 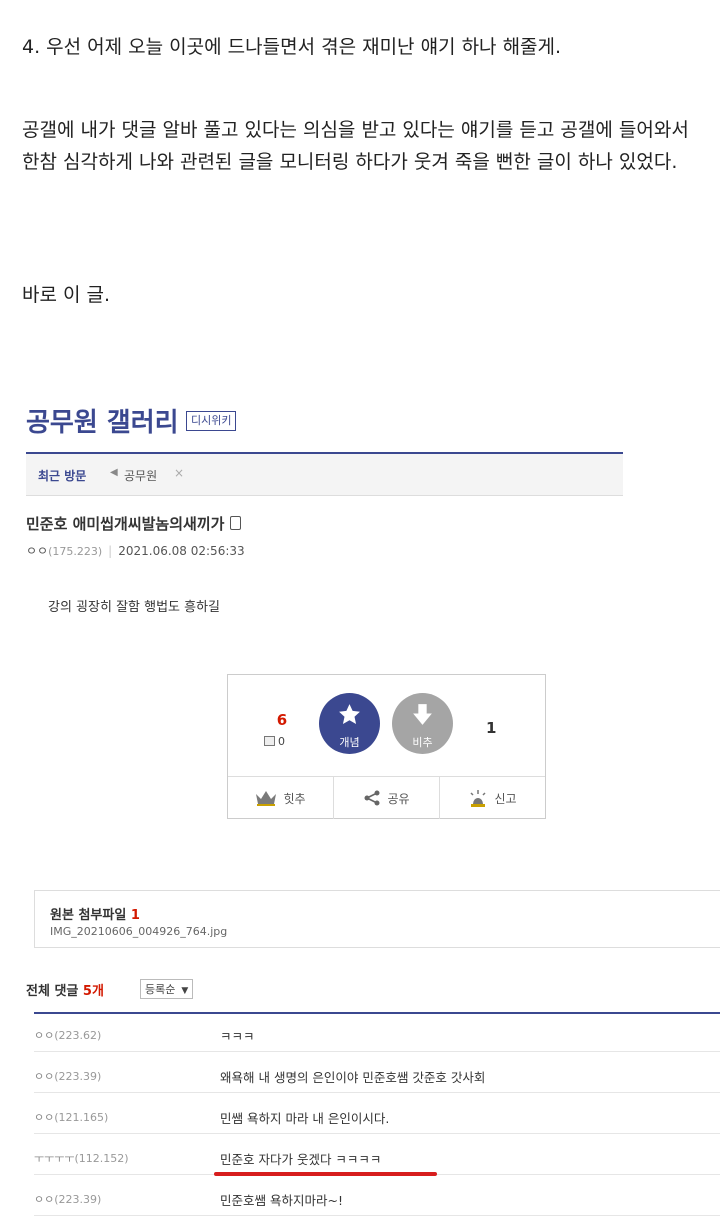 What do you see at coordinates (505, 798) in the screenshot?
I see `report-label: 신고` at bounding box center [505, 798].